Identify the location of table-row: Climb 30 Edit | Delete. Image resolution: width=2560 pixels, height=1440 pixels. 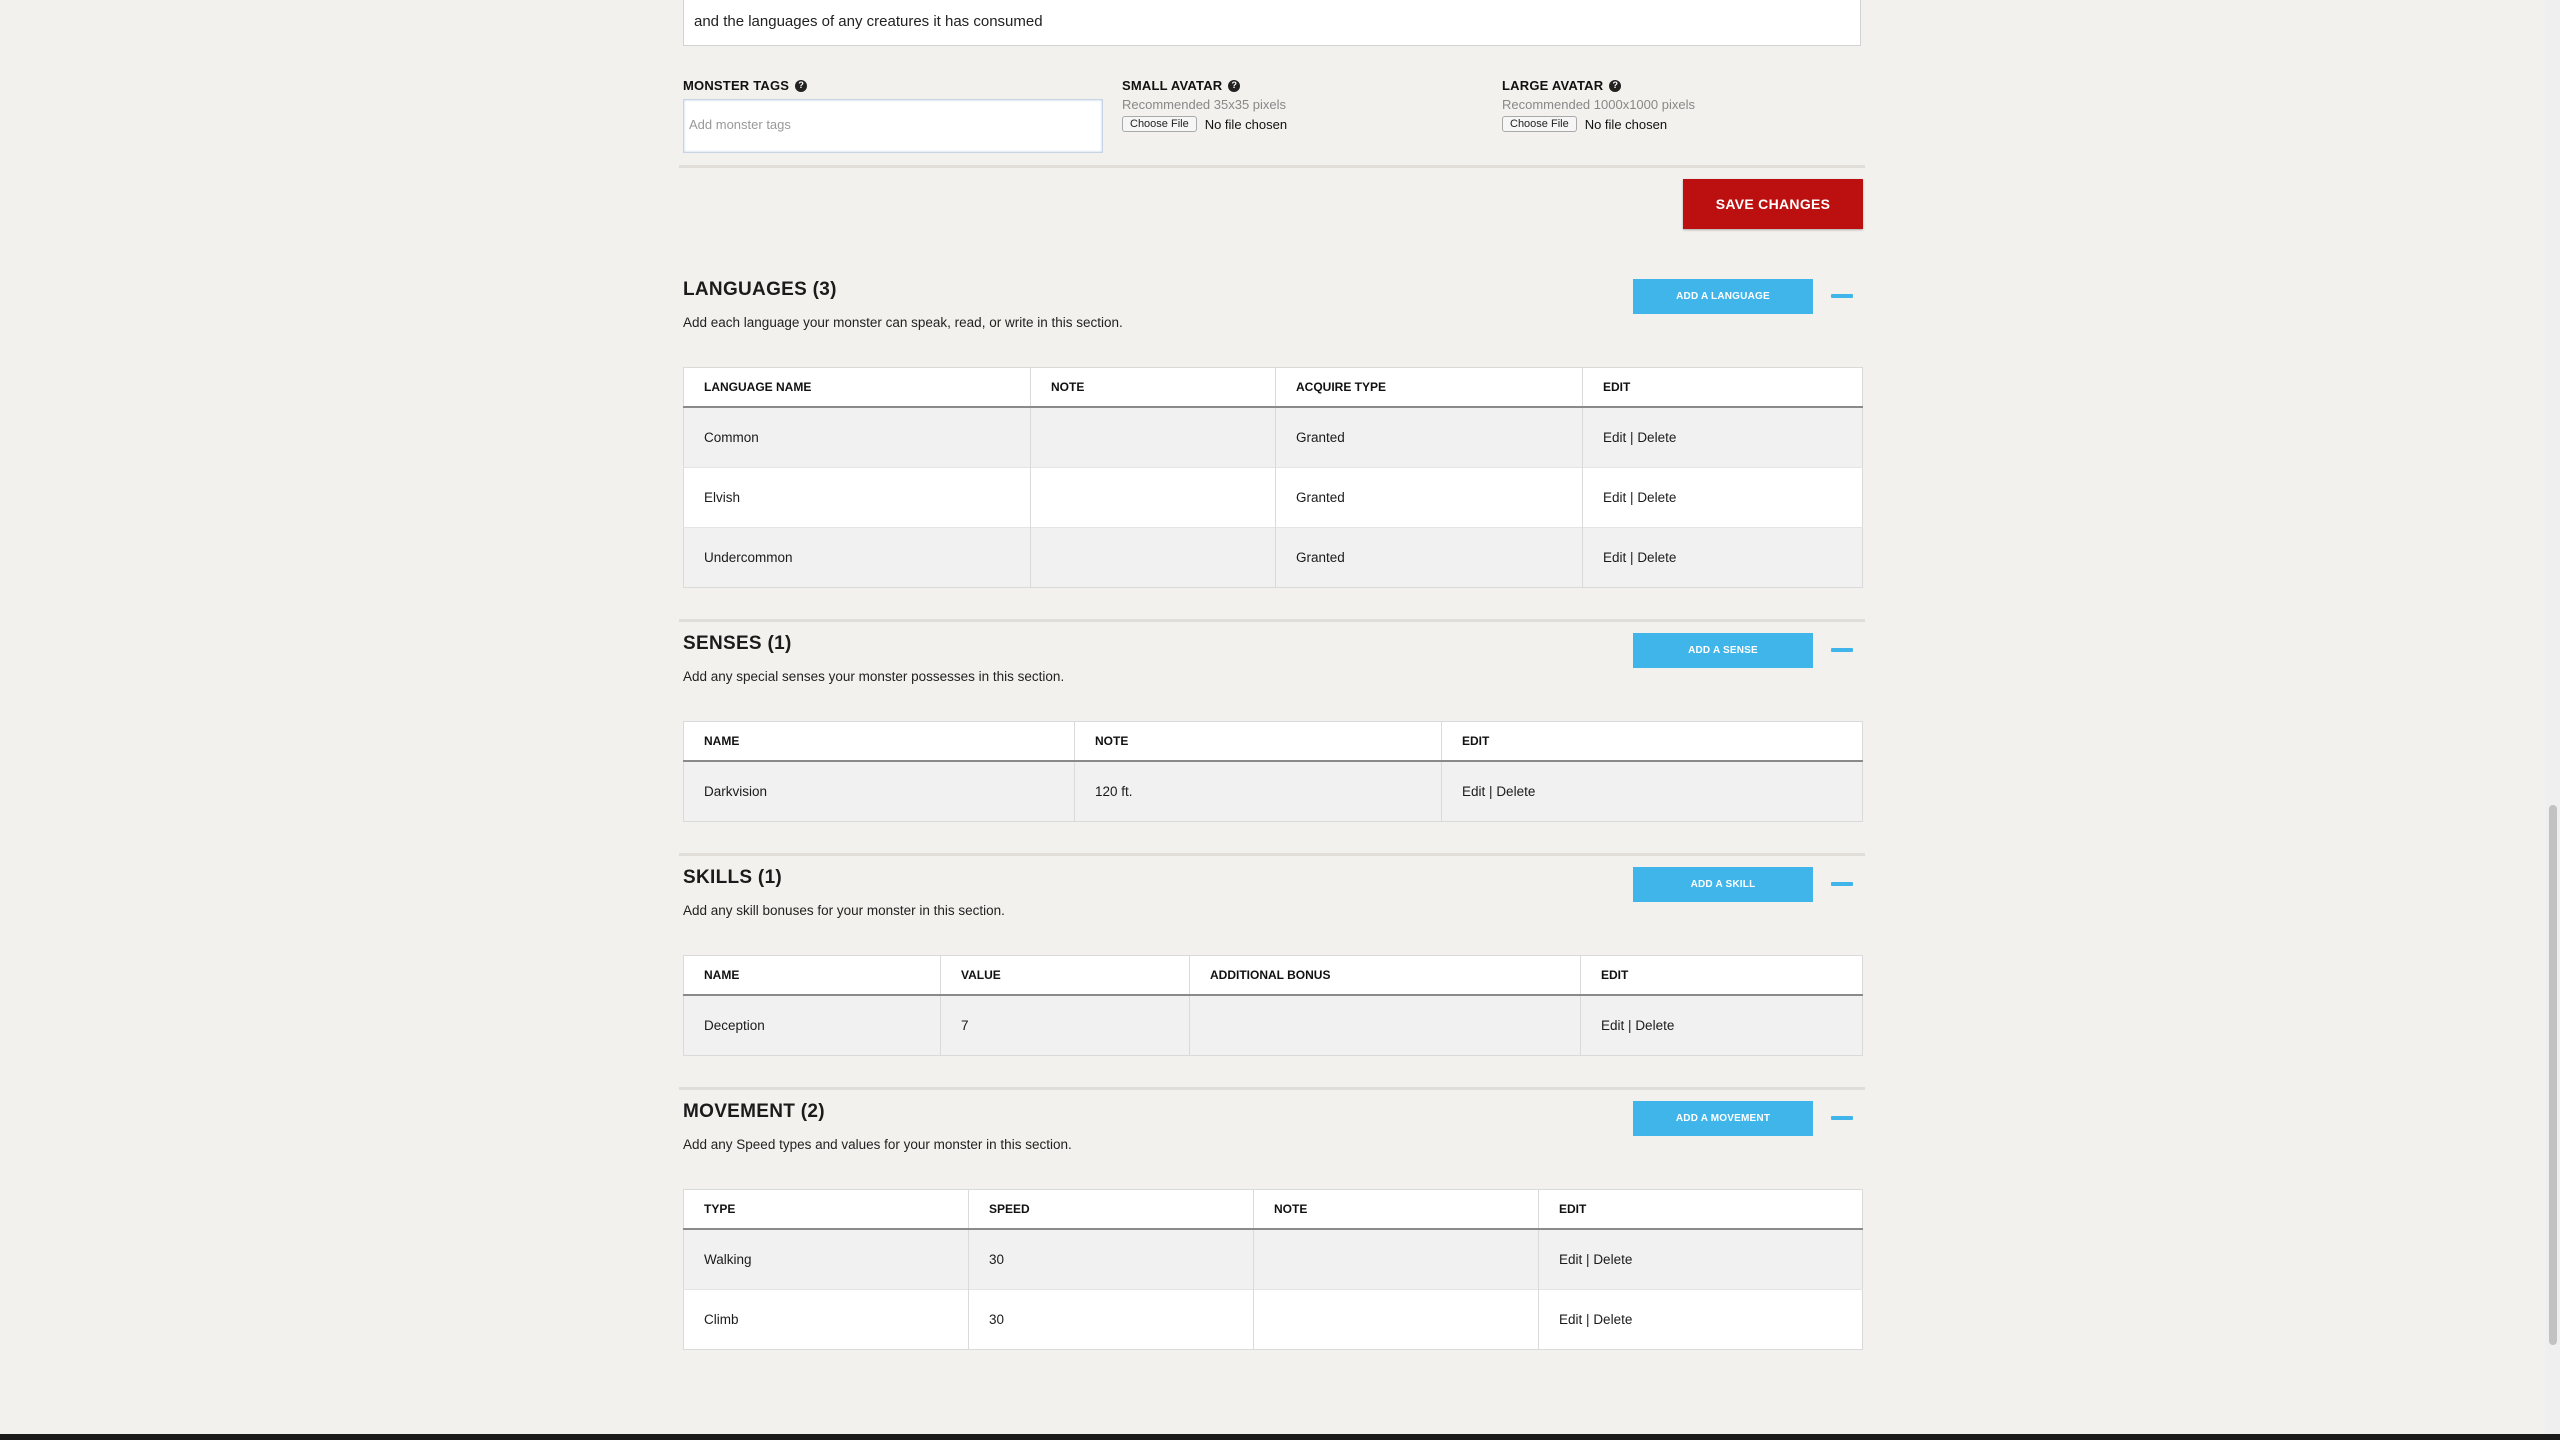
(1273, 1319).